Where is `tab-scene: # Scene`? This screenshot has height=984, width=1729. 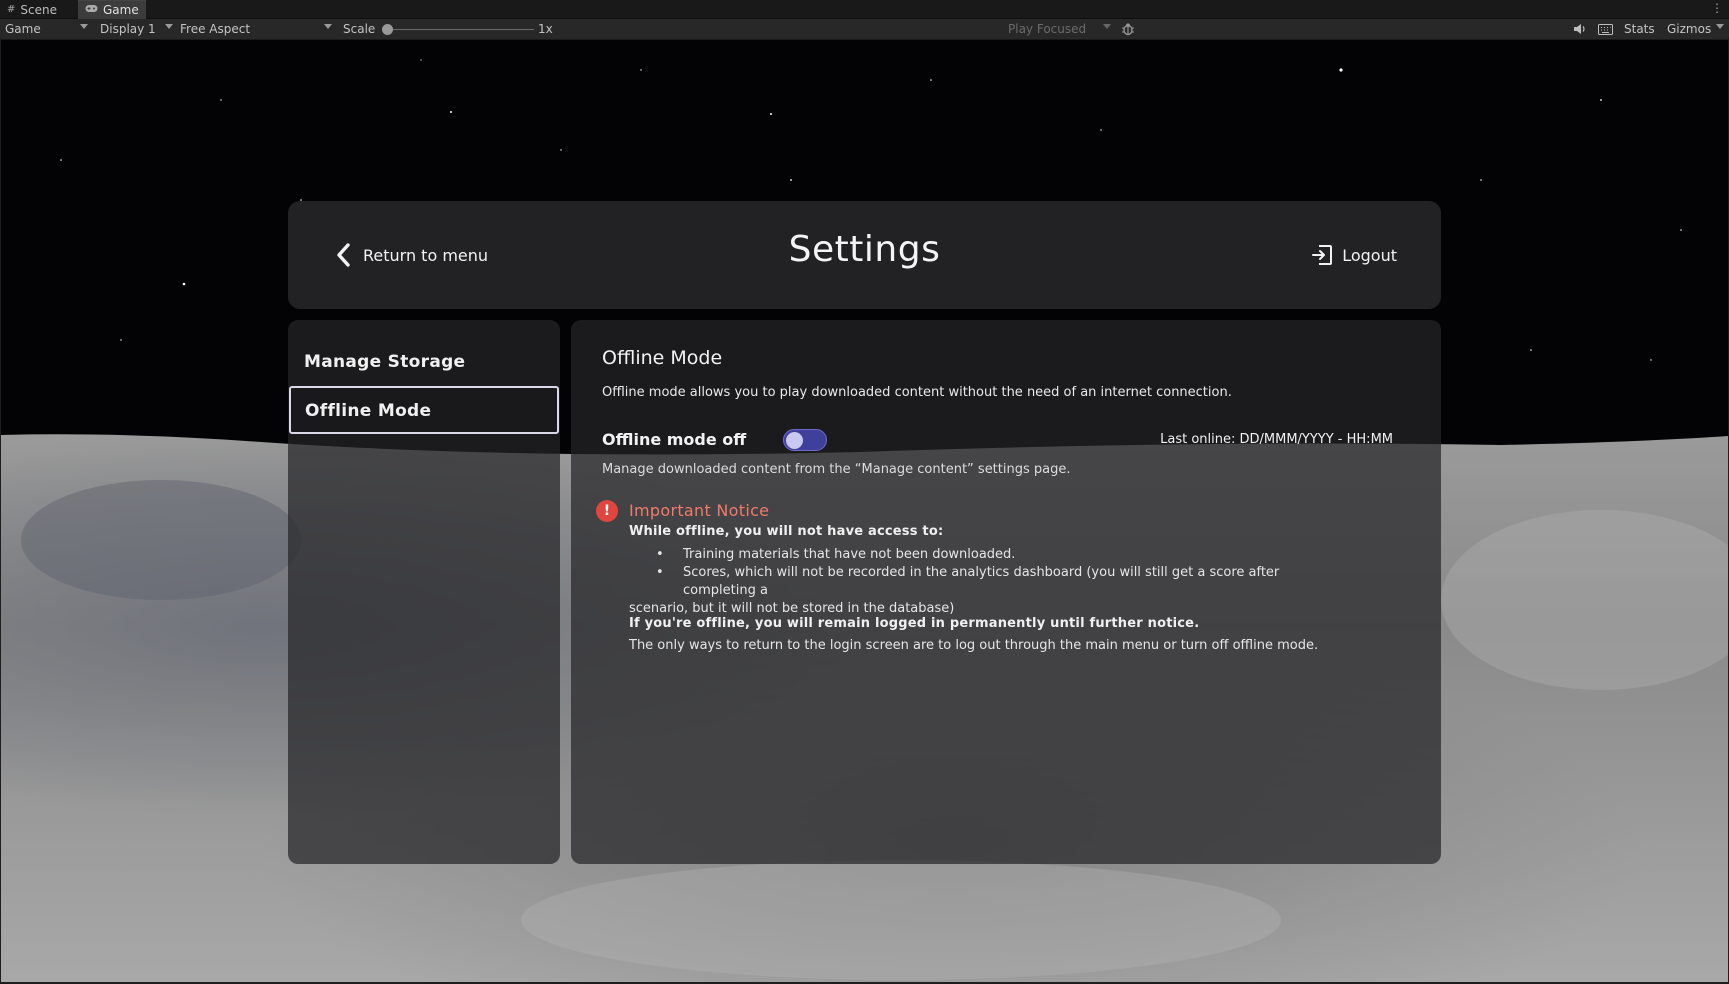 tab-scene: # Scene is located at coordinates (32, 9).